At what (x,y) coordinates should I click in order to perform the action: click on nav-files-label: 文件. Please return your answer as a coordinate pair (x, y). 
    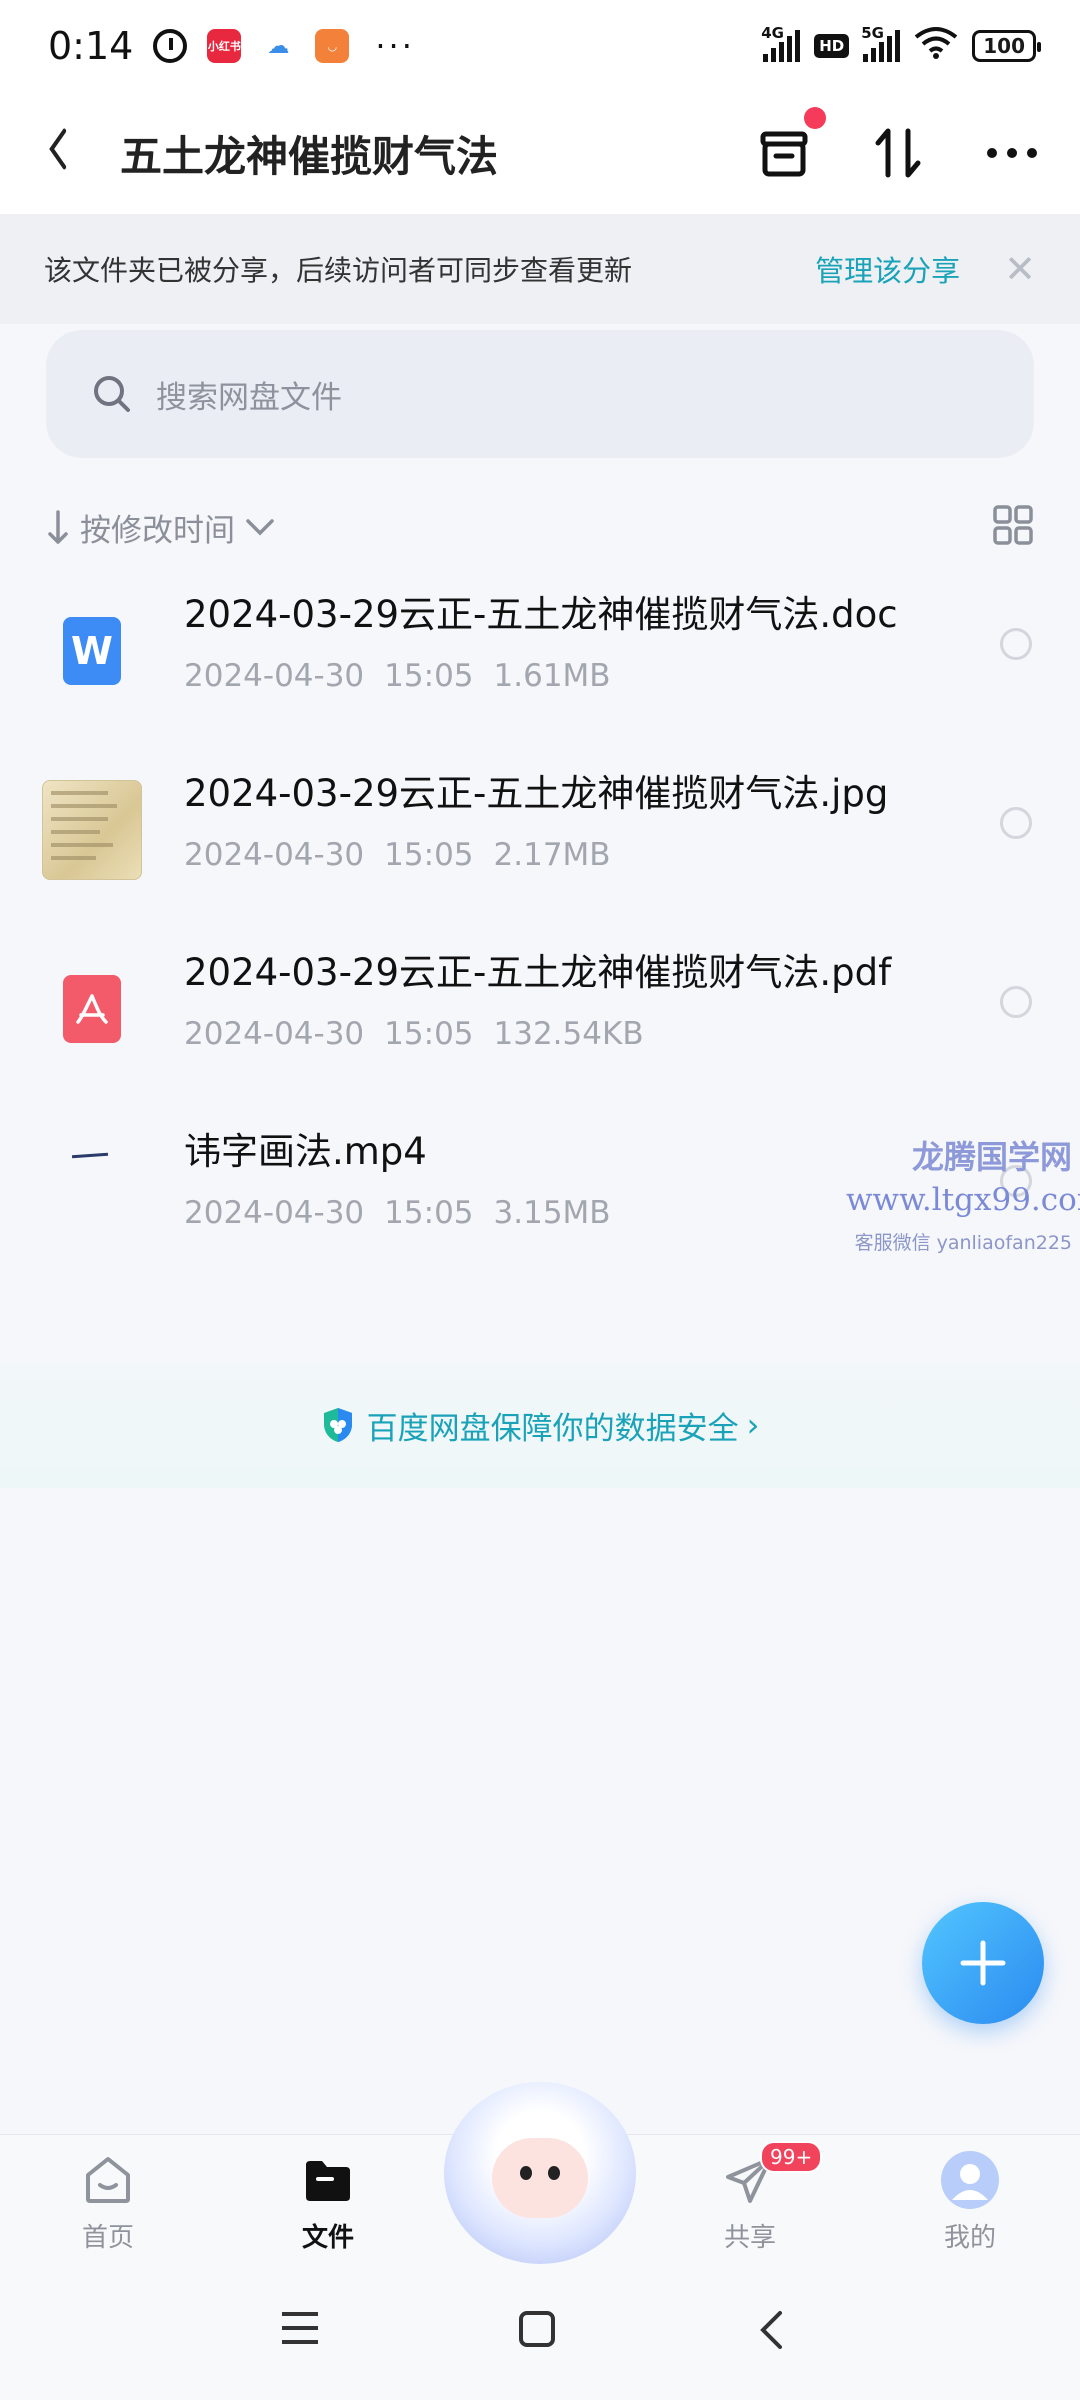
    Looking at the image, I should click on (327, 2238).